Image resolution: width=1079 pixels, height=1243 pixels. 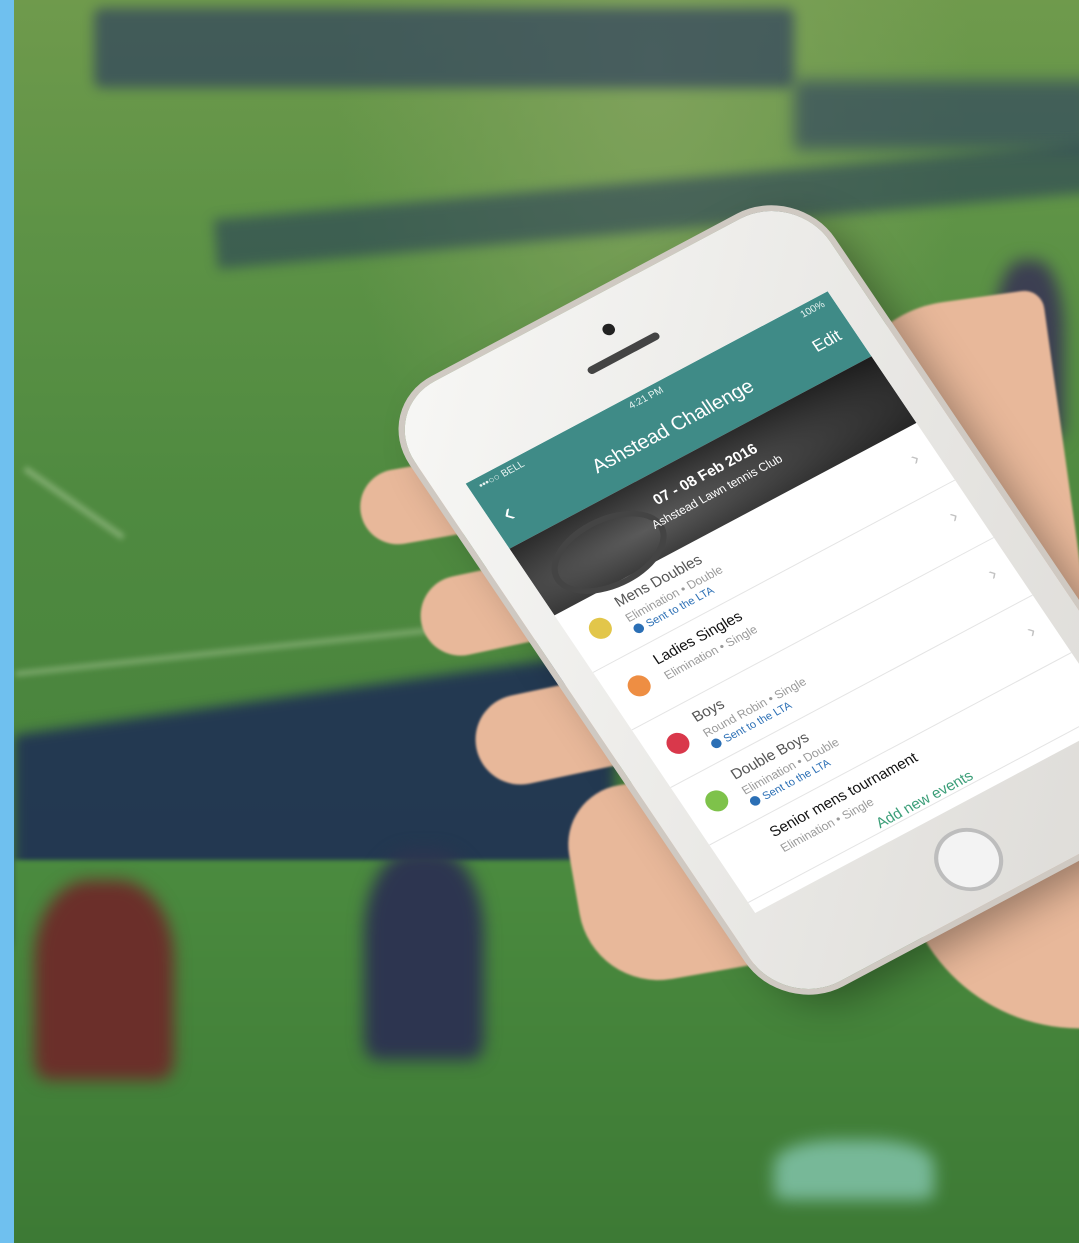 I want to click on battery-label: 100%, so click(x=813, y=310).